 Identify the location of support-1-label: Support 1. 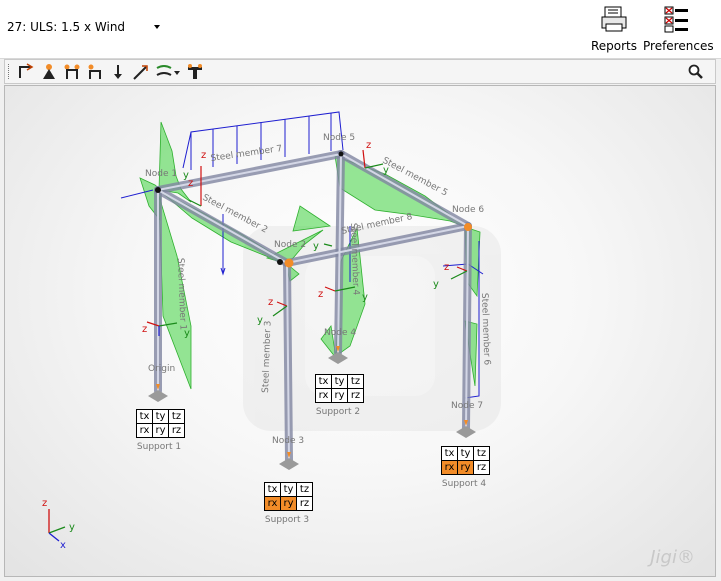
(159, 447).